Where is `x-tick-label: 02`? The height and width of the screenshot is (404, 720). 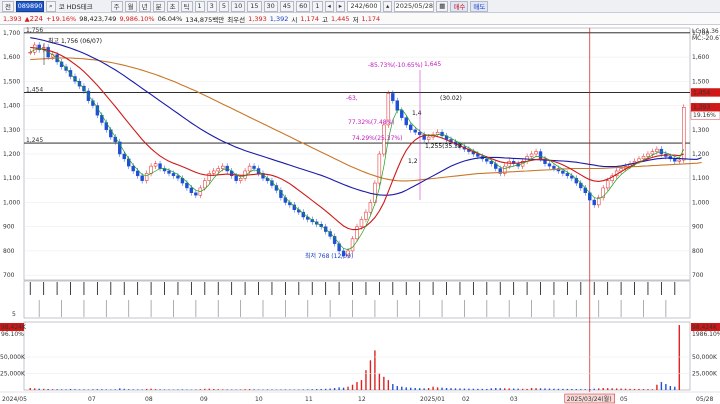
x-tick-label: 02 is located at coordinates (466, 399).